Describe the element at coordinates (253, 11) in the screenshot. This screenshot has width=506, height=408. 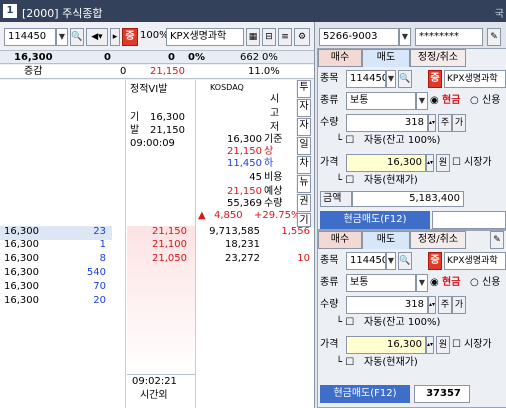
I see `title-bar: 1 [2000] 주식종합 국` at that location.